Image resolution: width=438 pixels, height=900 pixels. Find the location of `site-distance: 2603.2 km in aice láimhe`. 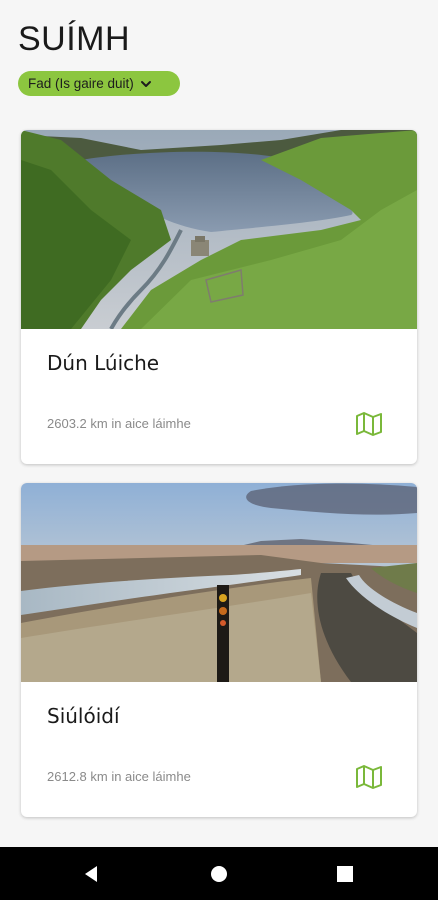

site-distance: 2603.2 km in aice láimhe is located at coordinates (119, 423).